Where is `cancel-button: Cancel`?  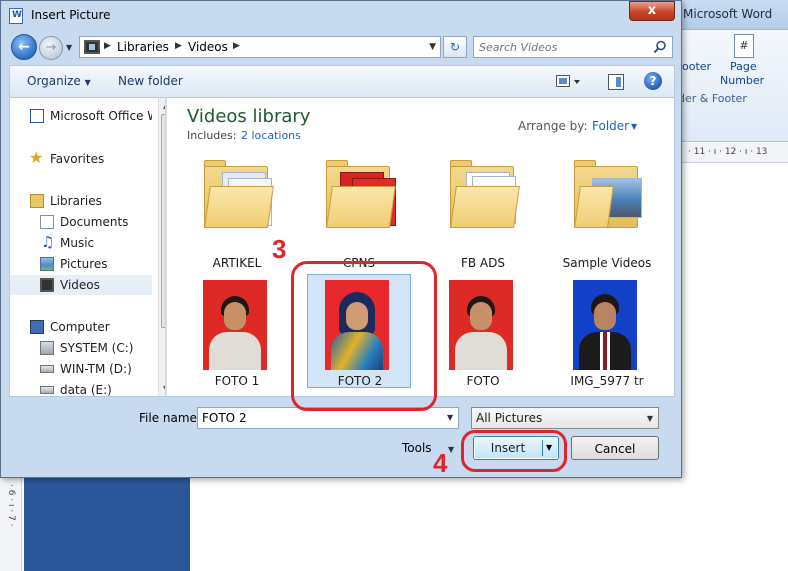 cancel-button: Cancel is located at coordinates (615, 448).